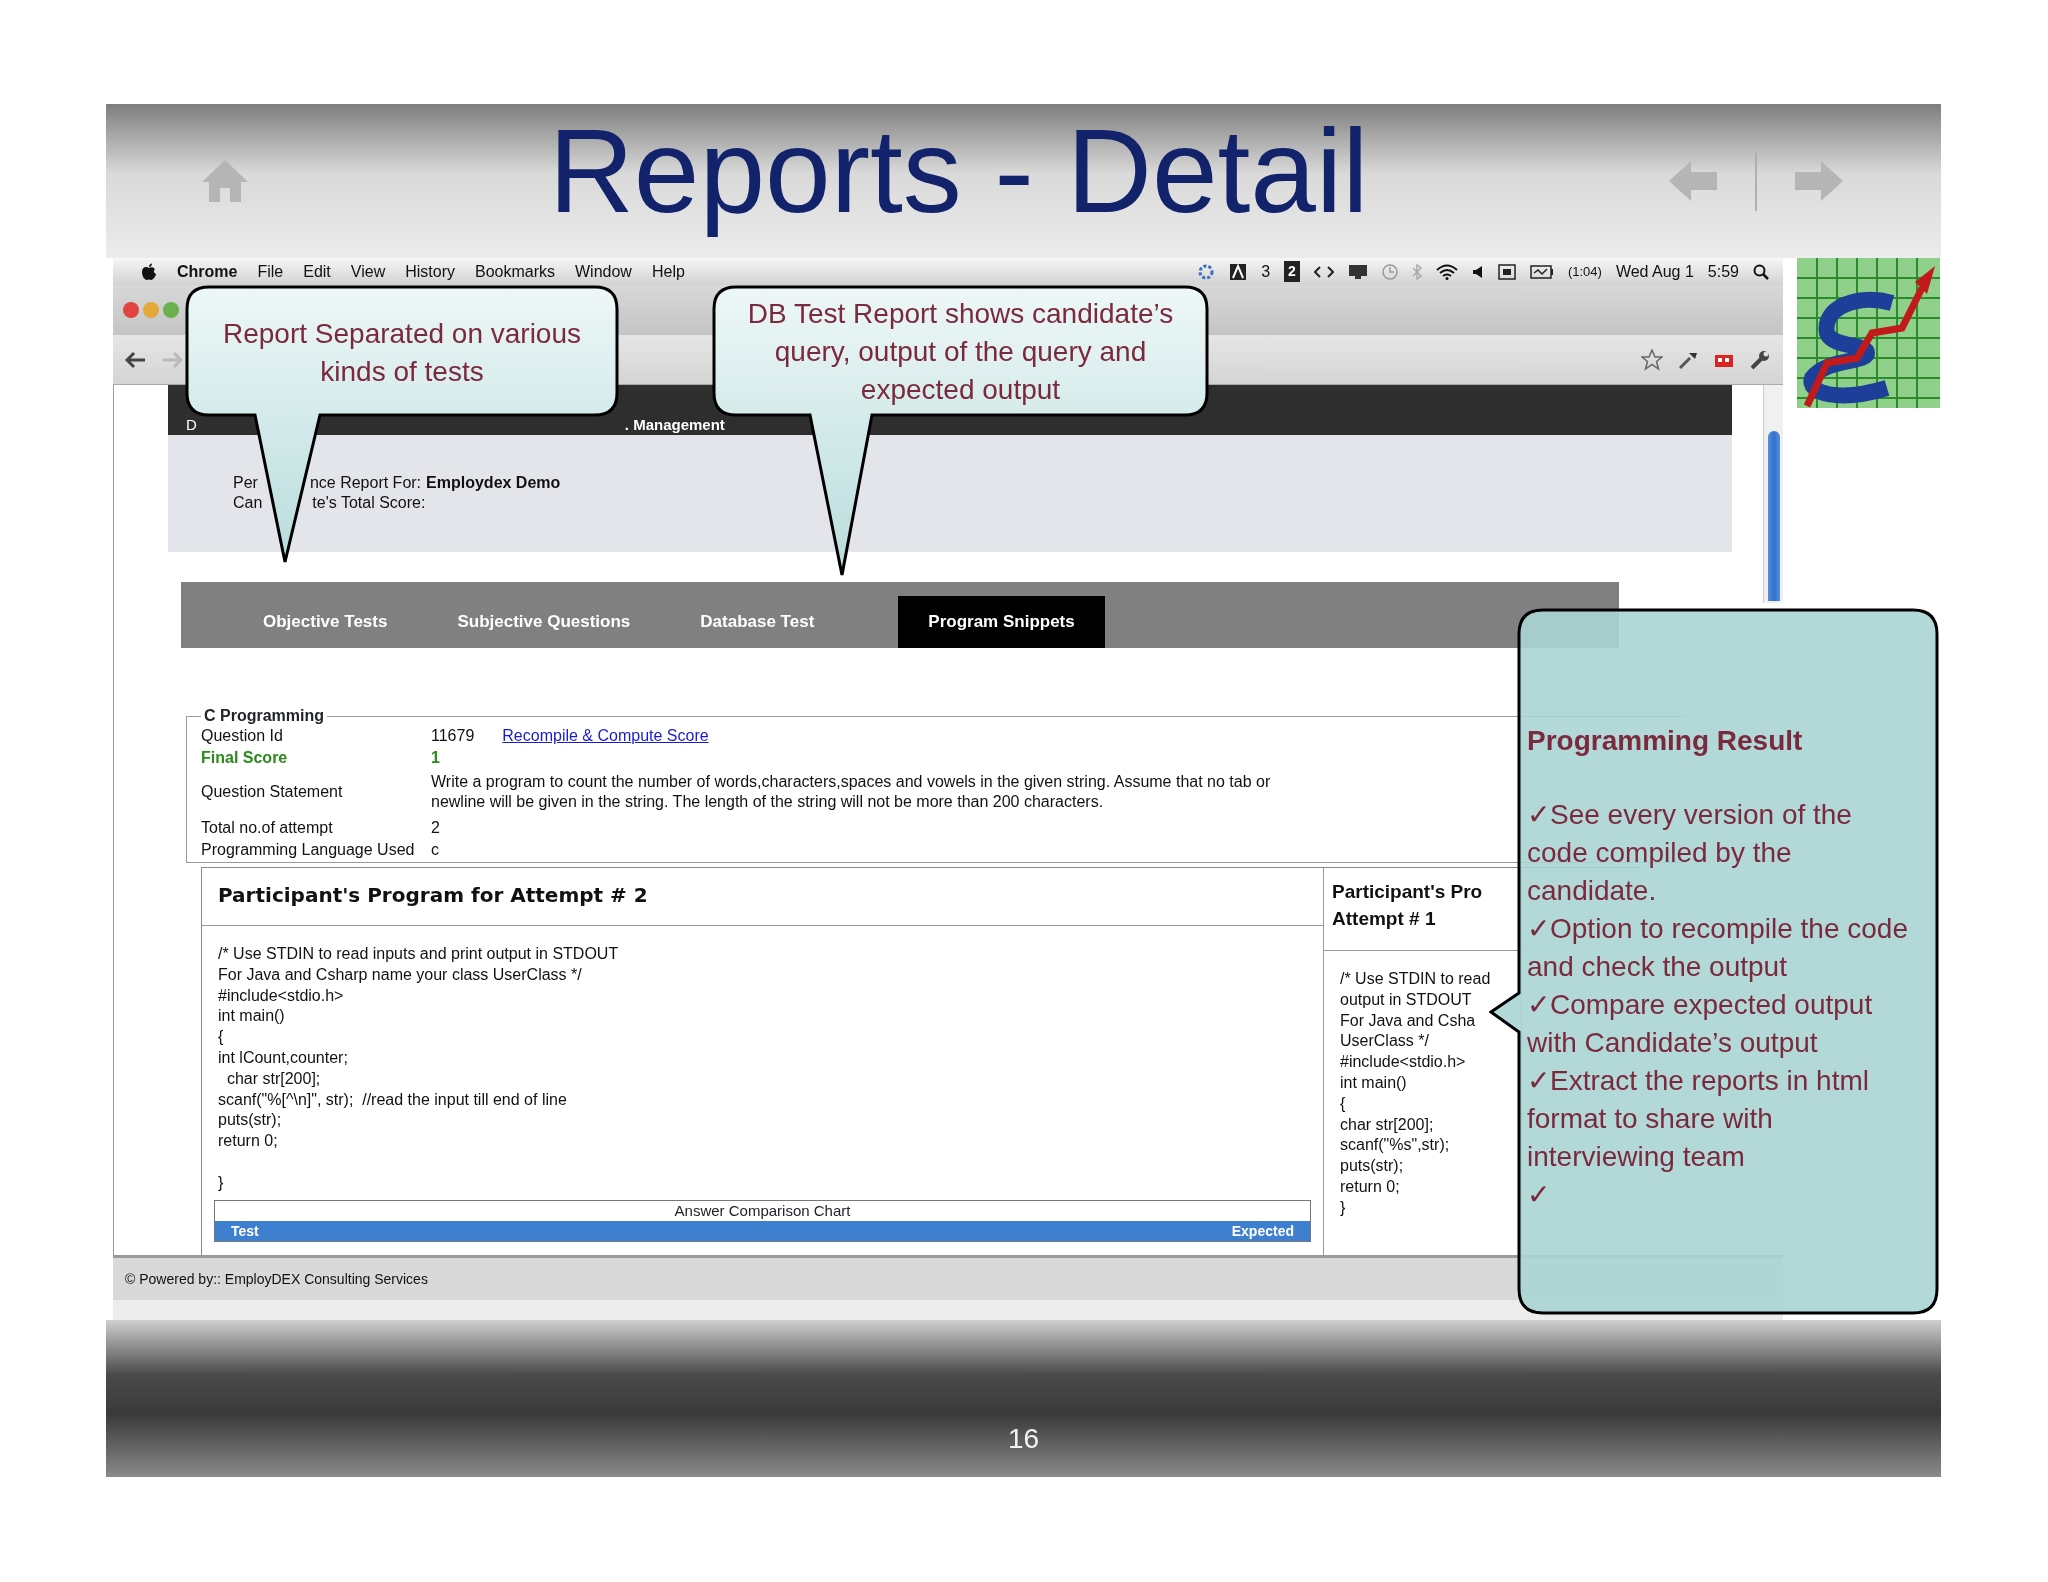  Describe the element at coordinates (264, 716) in the screenshot. I see `section-legend: C Programming` at that location.